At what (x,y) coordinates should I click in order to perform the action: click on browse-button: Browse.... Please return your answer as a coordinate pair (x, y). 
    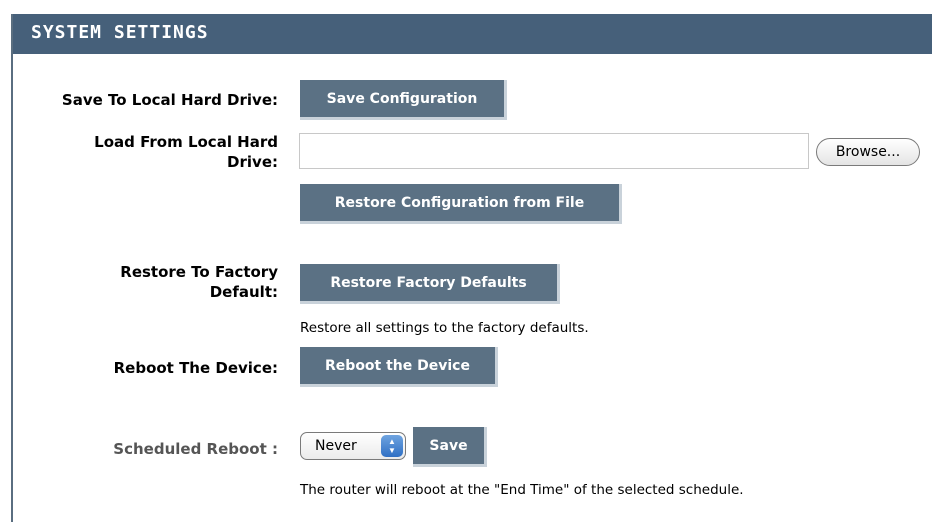
    Looking at the image, I should click on (868, 152).